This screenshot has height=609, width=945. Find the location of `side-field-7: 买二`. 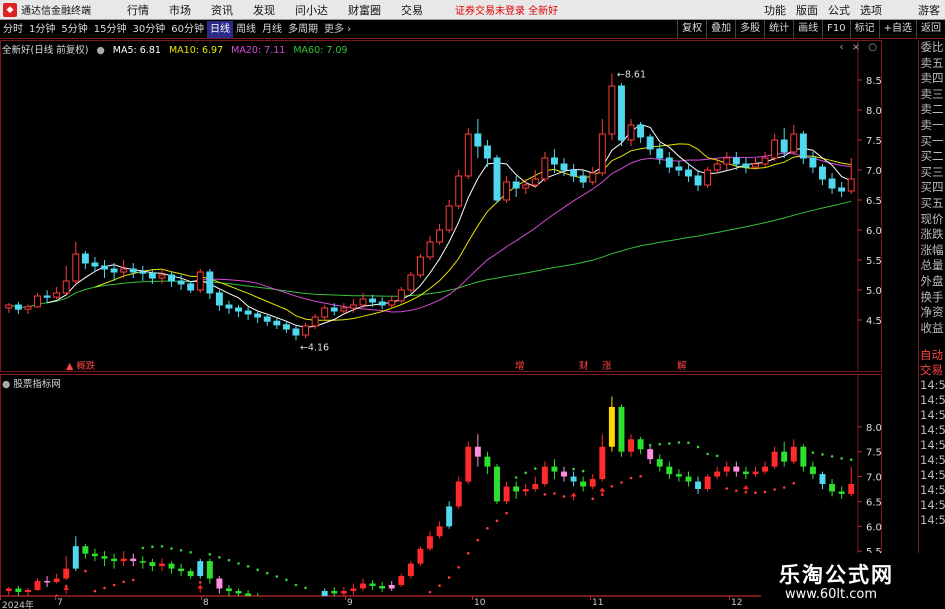

side-field-7: 买二 is located at coordinates (932, 157).